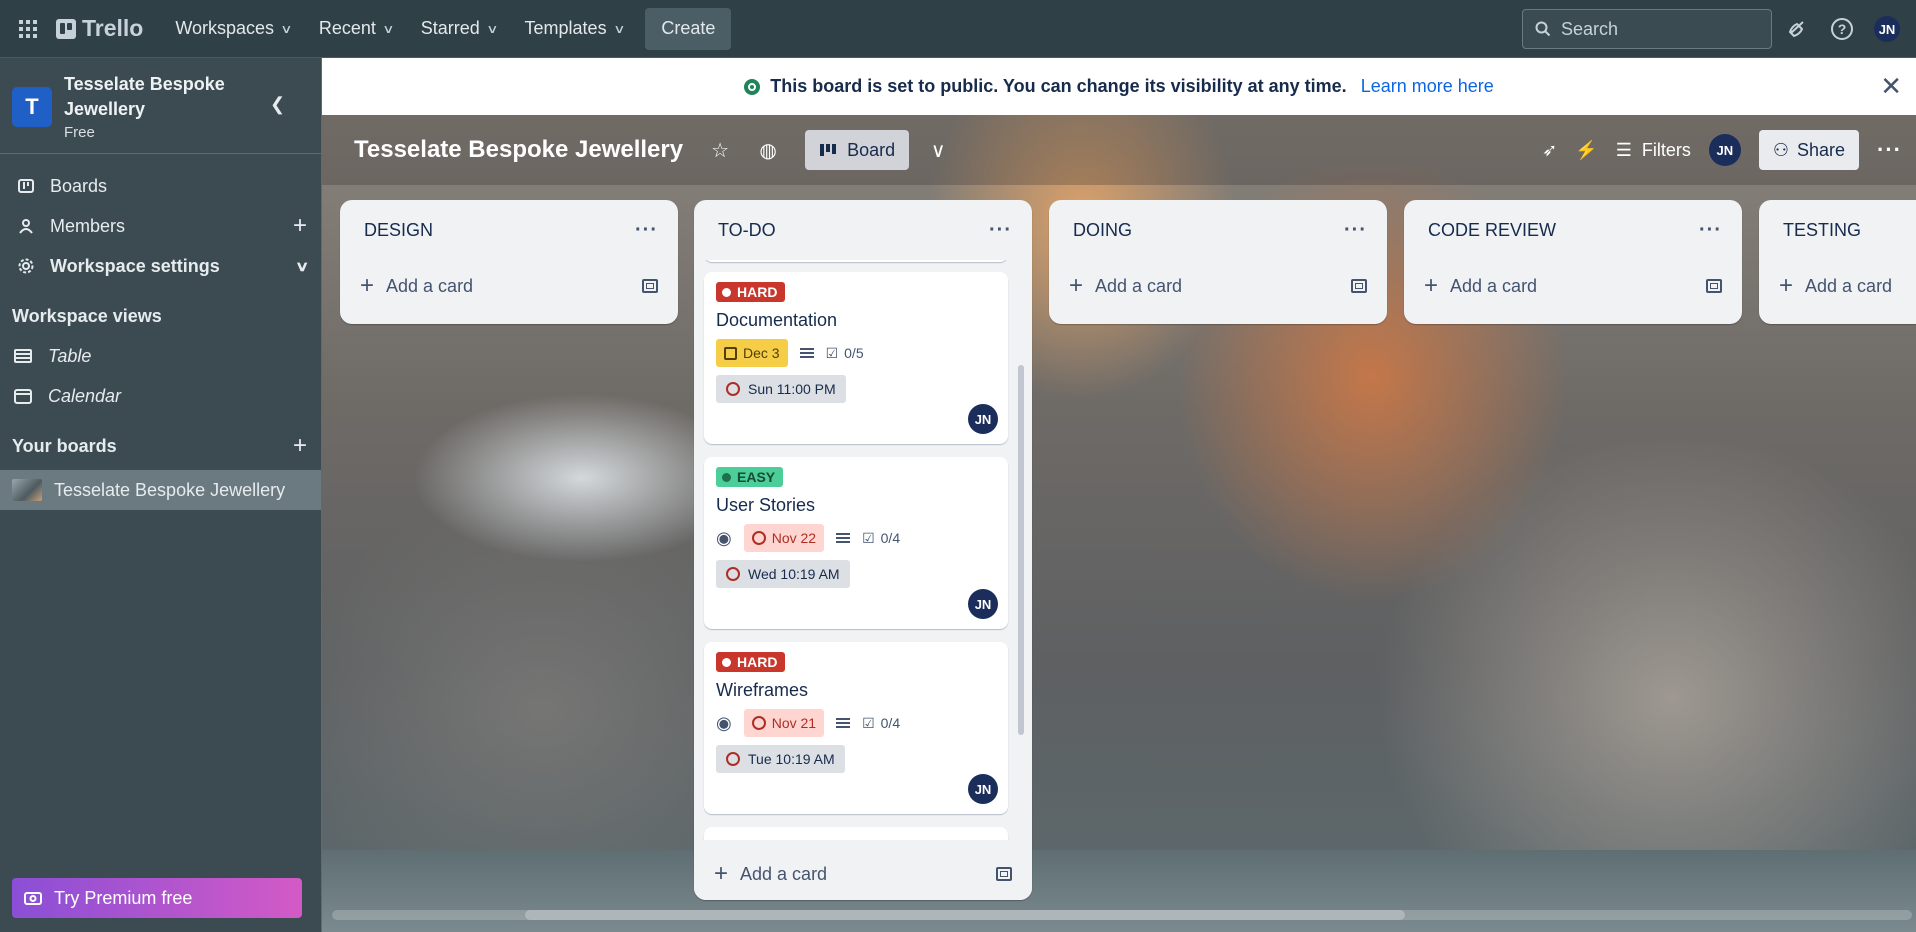 The image size is (1916, 932). What do you see at coordinates (1724, 150) in the screenshot?
I see `board-member-avatar: JN` at bounding box center [1724, 150].